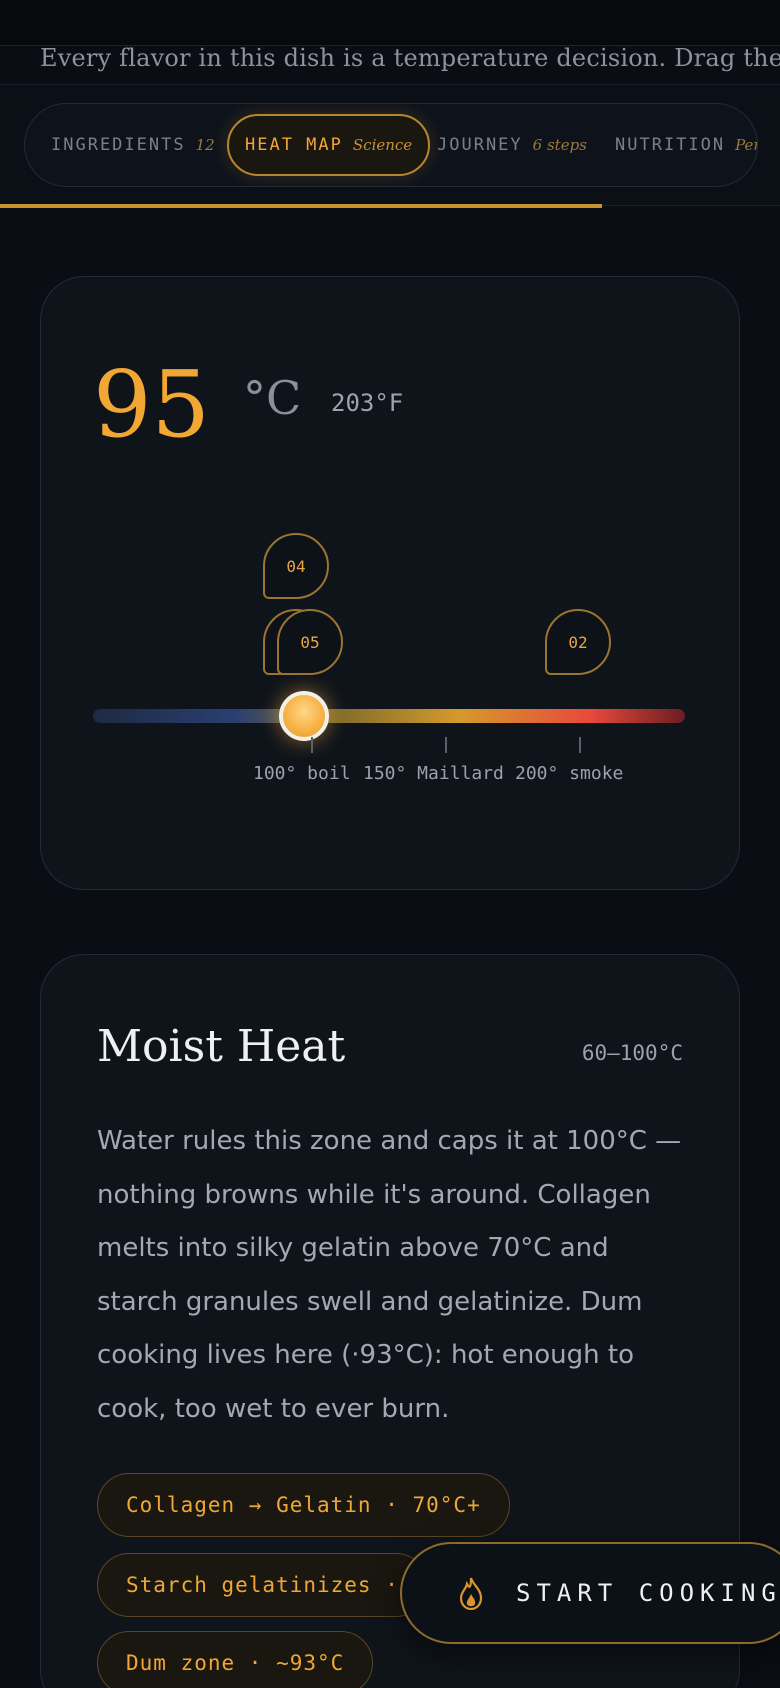 The image size is (780, 1688). What do you see at coordinates (304, 716) in the screenshot?
I see `temperature-slider-handle` at bounding box center [304, 716].